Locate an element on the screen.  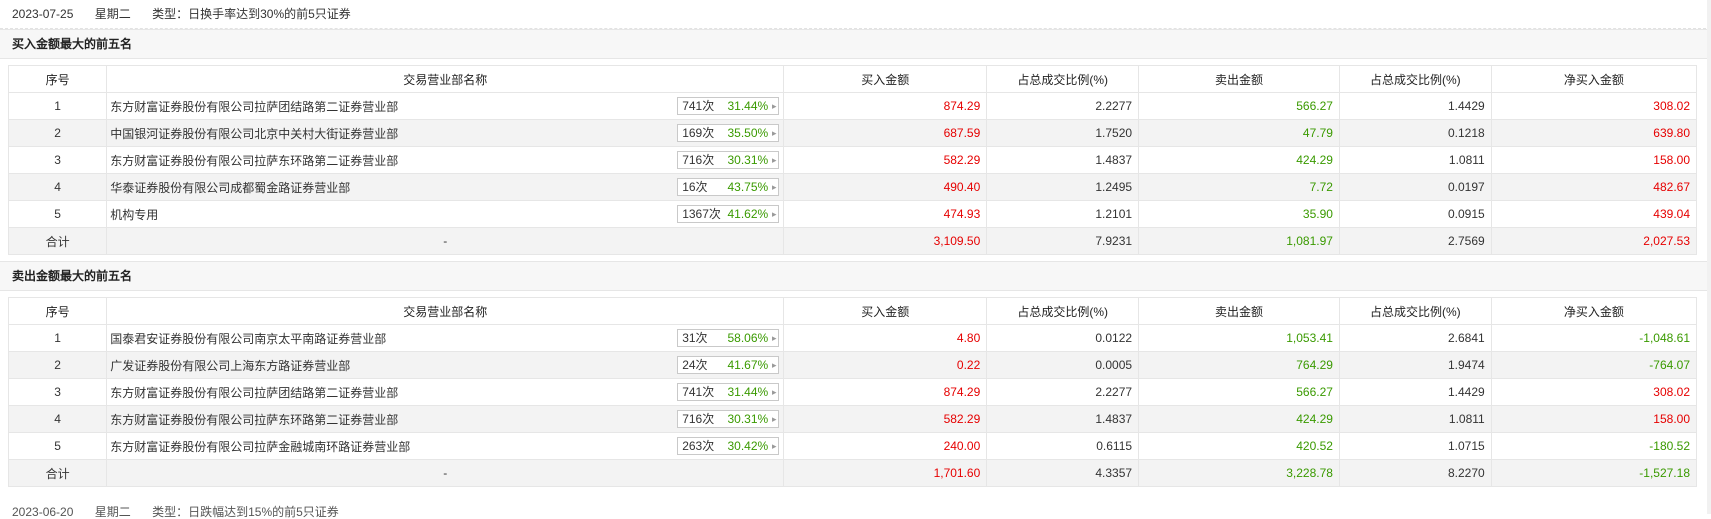
buy-ratio: 1.4837 is located at coordinates (1063, 160).